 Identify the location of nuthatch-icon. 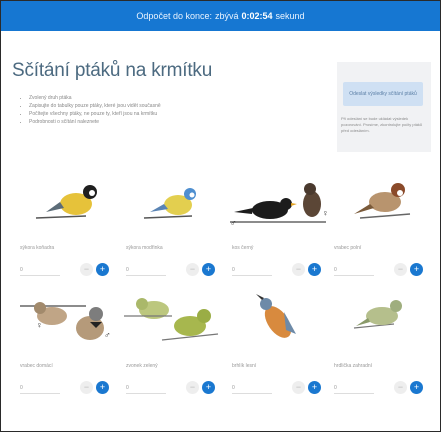
(276, 316).